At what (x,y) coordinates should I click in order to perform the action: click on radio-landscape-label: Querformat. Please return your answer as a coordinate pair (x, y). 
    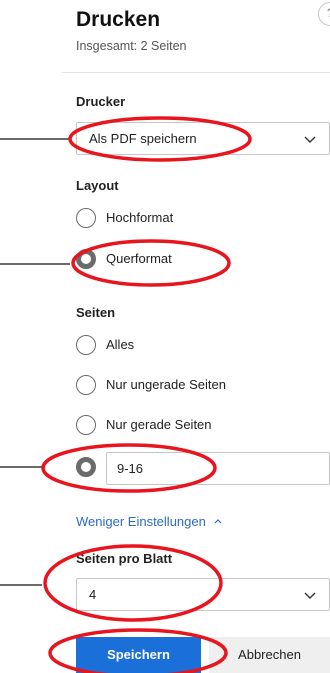
    Looking at the image, I should click on (139, 258).